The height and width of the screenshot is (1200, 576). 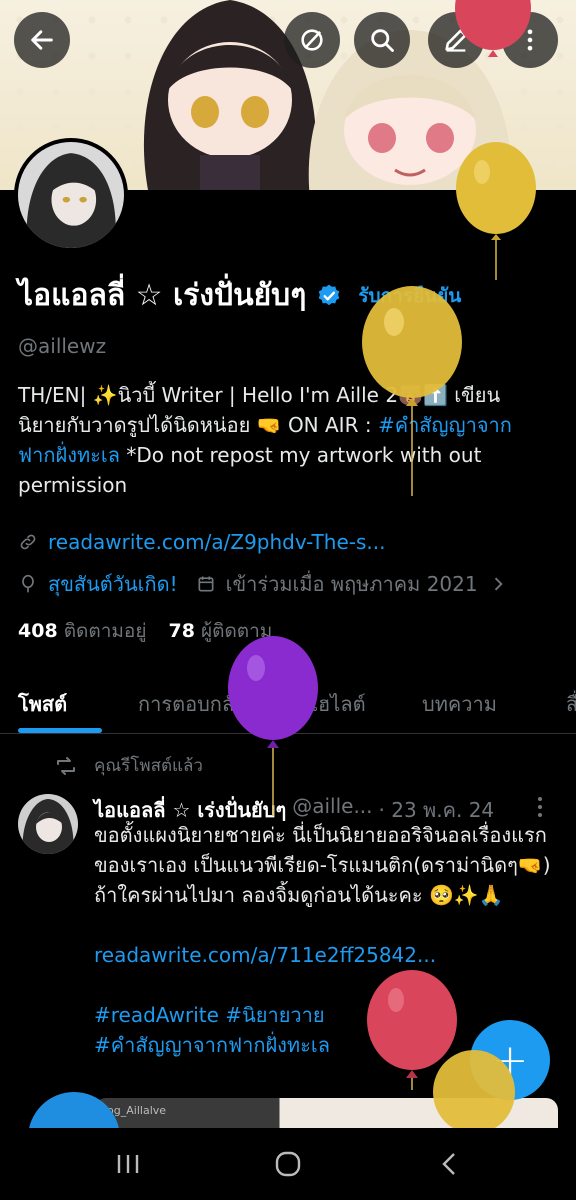 I want to click on avatar-image, so click(x=71, y=195).